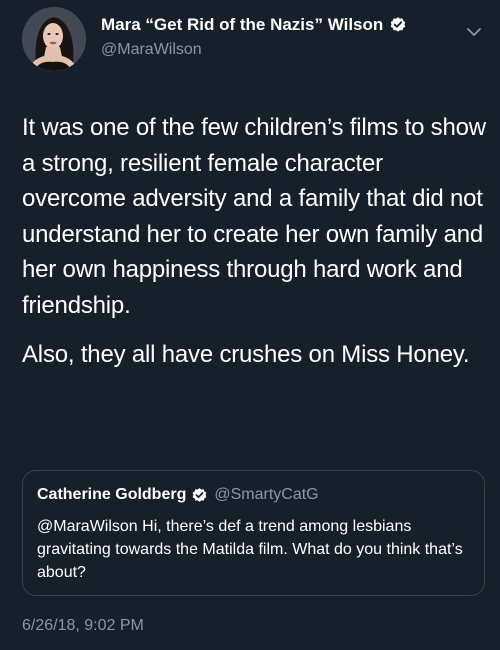 This screenshot has height=650, width=500. I want to click on author-avatar, so click(54, 39).